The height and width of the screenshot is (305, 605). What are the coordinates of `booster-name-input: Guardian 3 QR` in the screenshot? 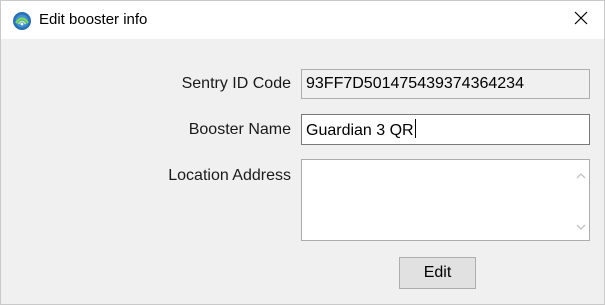 It's located at (445, 129).